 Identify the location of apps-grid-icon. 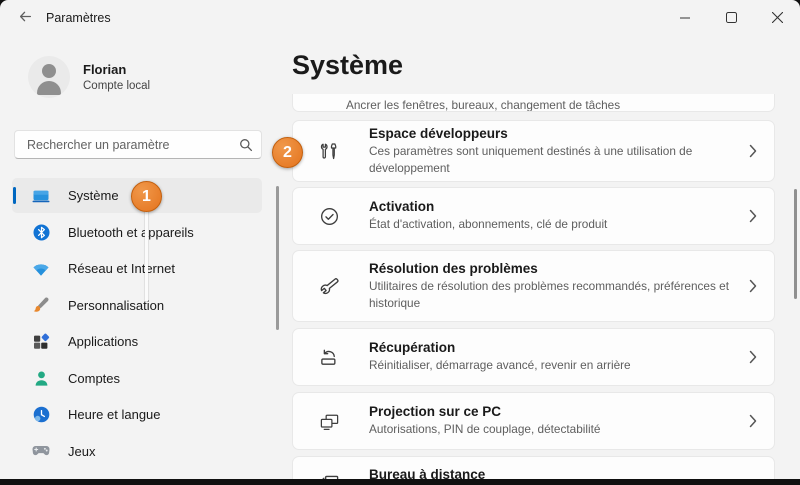
(41, 342).